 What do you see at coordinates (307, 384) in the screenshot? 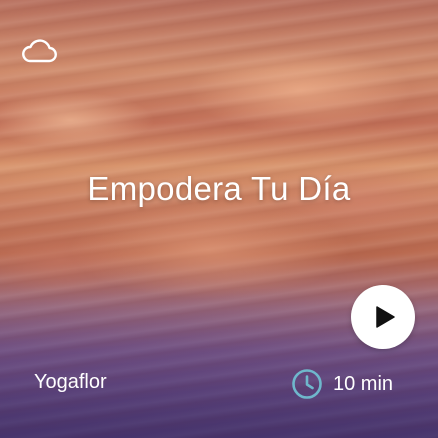
I see `clock-icon` at bounding box center [307, 384].